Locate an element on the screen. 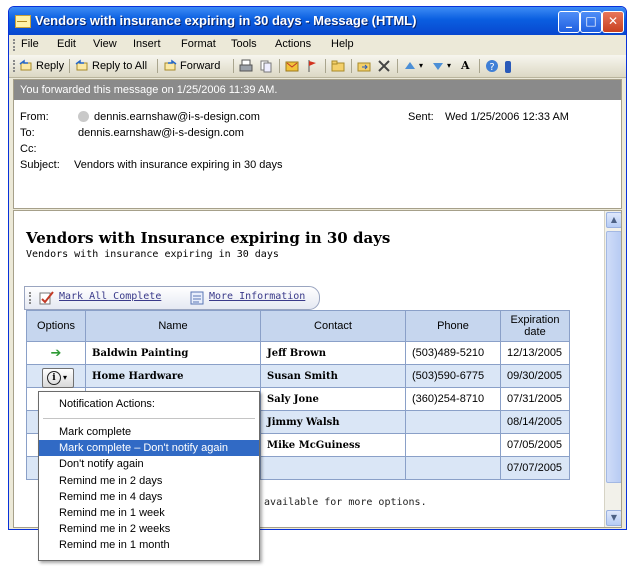 The image size is (633, 566). previous-dropdown-arrow: ▾ is located at coordinates (421, 66).